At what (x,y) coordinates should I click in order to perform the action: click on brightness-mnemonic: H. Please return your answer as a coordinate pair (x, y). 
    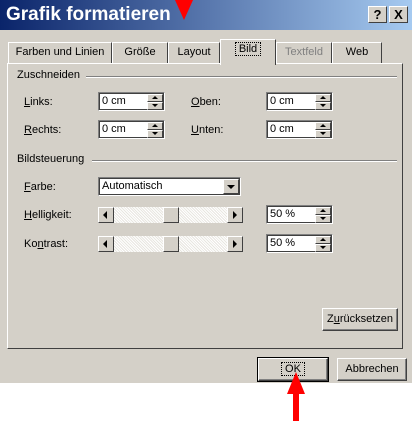
    Looking at the image, I should click on (28, 215).